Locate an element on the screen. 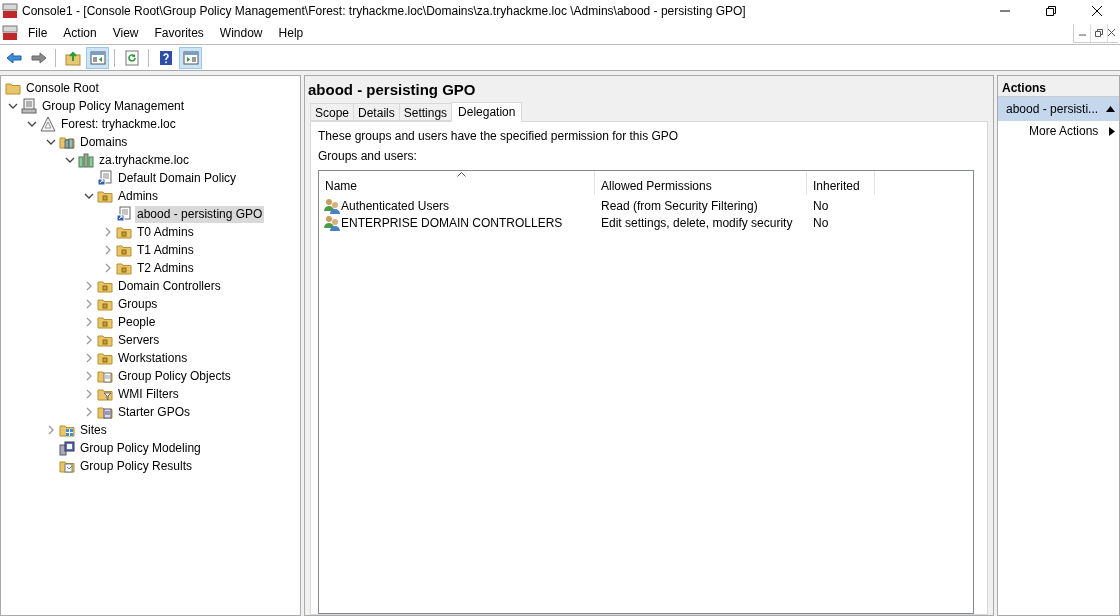 The image size is (1120, 616). show-tree-icon is located at coordinates (97, 57).